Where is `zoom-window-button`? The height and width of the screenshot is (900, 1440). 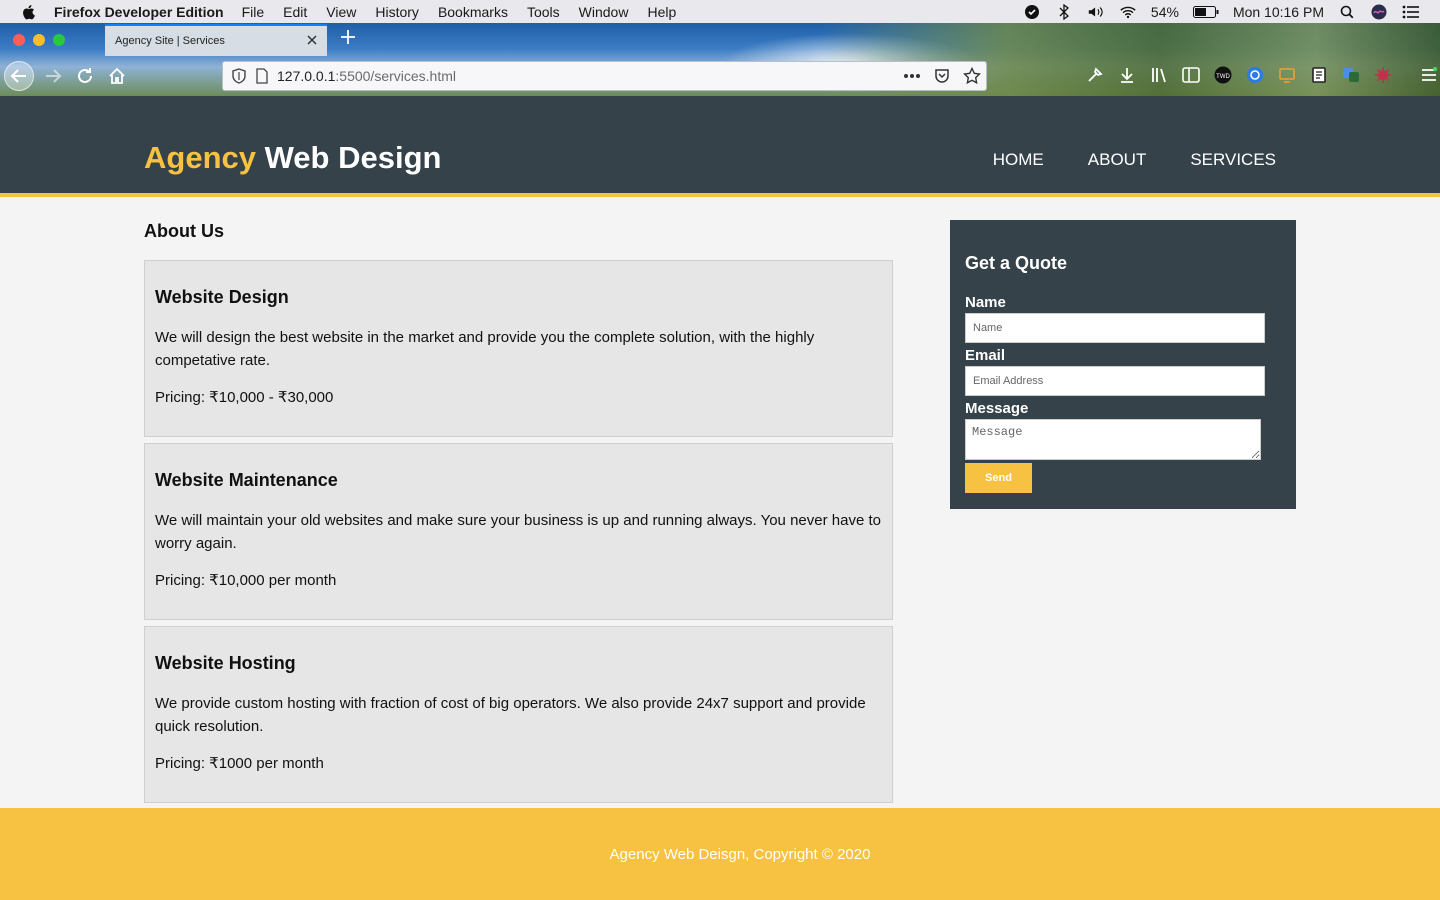
zoom-window-button is located at coordinates (59, 40).